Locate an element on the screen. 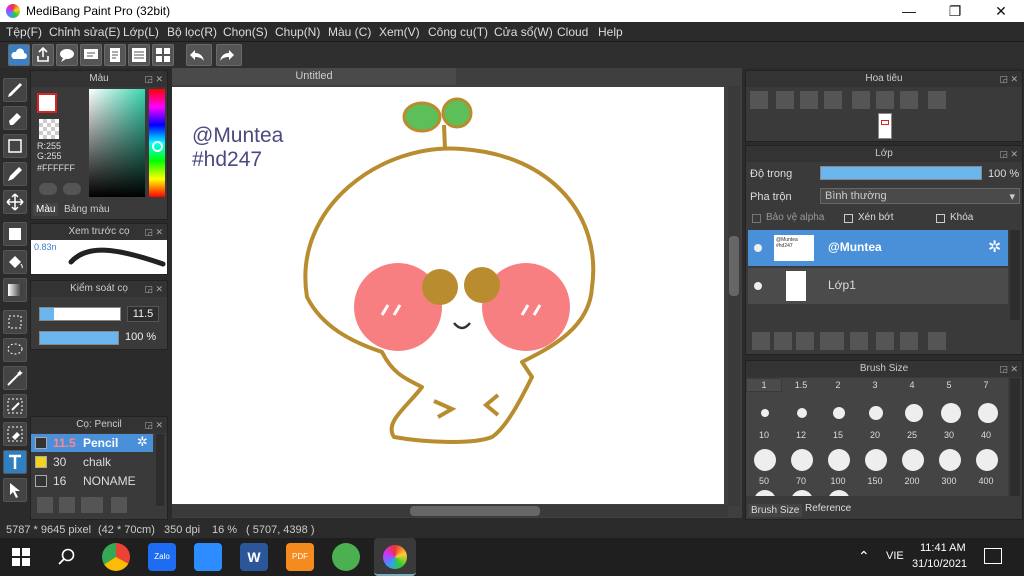  operation-tool-icon is located at coordinates (15, 490).